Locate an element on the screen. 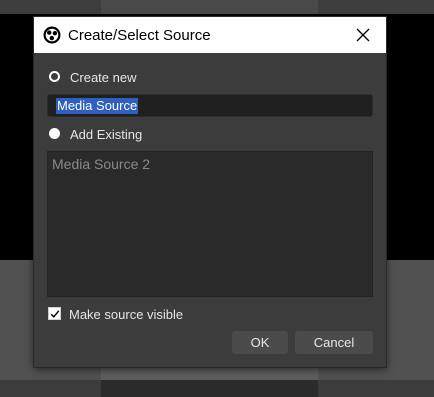  make-visible-label: Make source visible is located at coordinates (126, 314).